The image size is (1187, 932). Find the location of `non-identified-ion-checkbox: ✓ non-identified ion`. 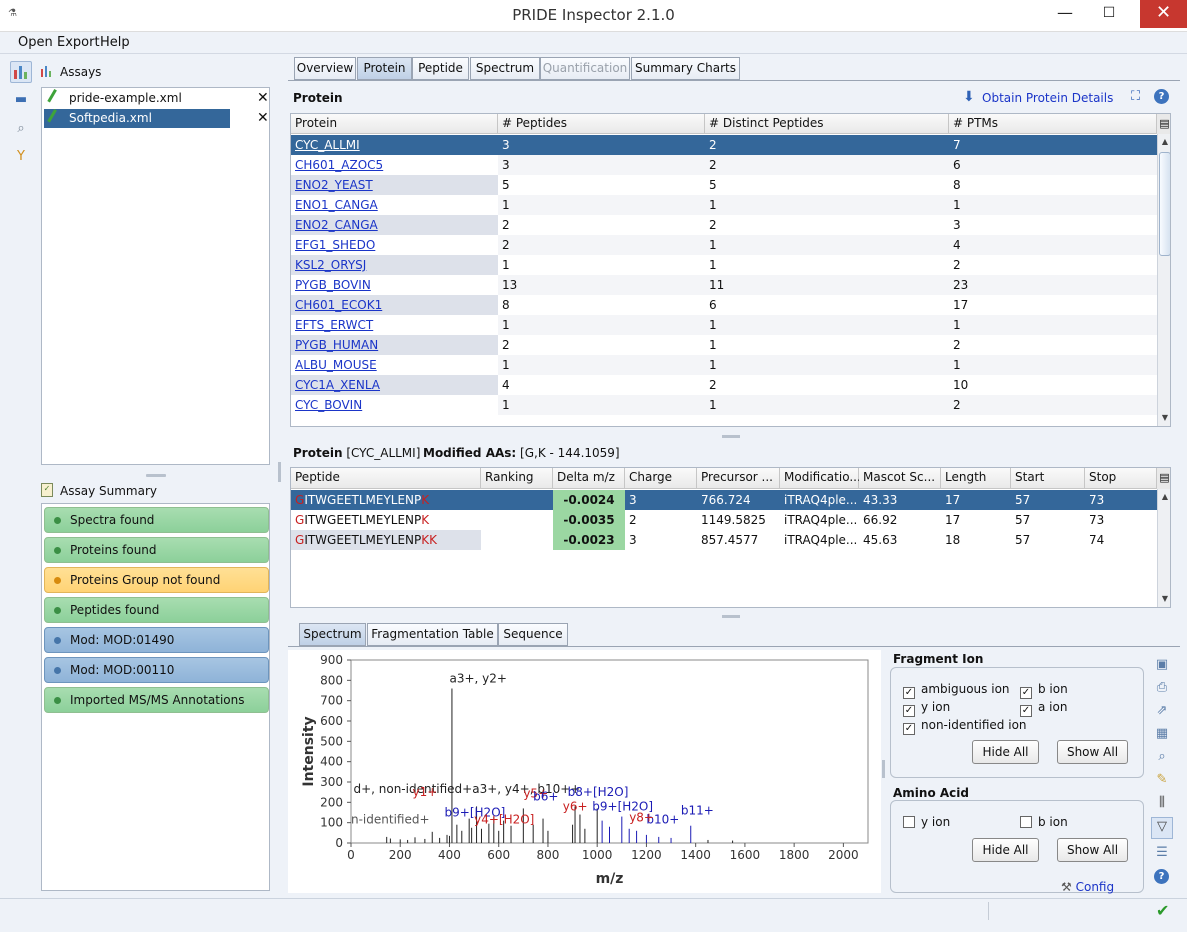

non-identified-ion-checkbox: ✓ non-identified ion is located at coordinates (965, 726).